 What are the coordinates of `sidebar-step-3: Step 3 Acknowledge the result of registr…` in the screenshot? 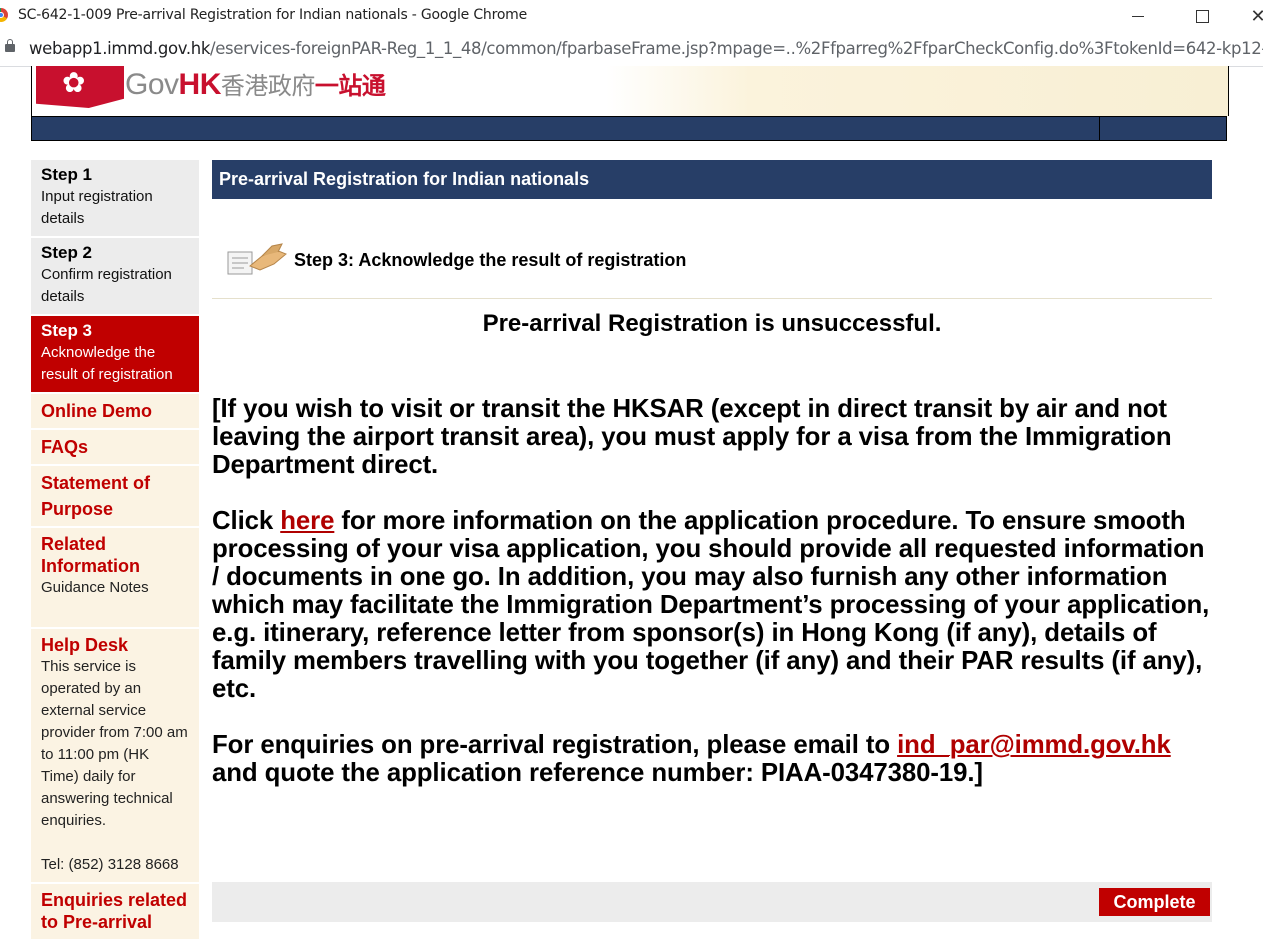 It's located at (115, 355).